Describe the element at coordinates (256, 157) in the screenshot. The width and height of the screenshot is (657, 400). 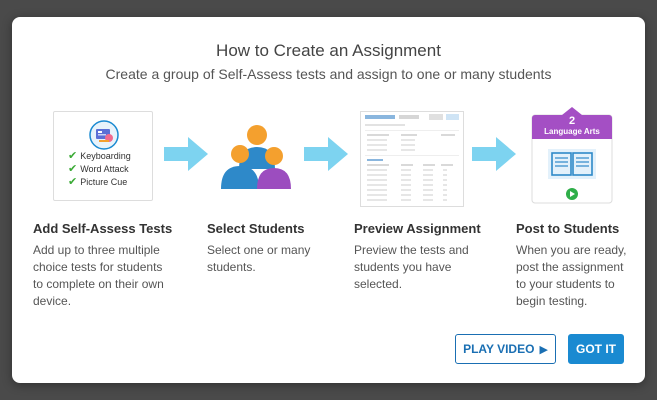
I see `students-group-icon` at that location.